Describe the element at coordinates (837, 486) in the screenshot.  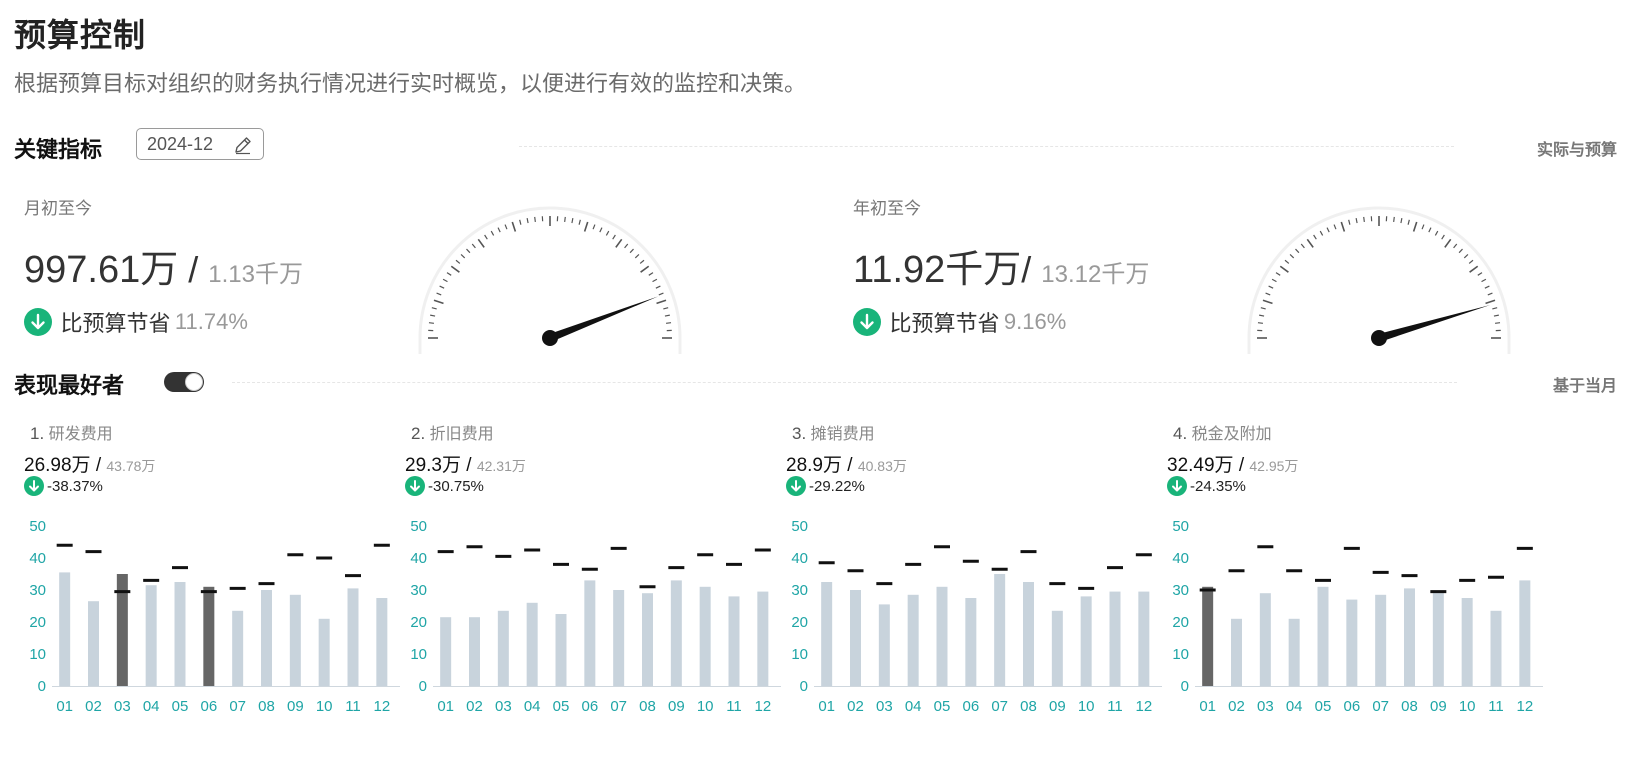
I see `performer-change: -29.22%` at that location.